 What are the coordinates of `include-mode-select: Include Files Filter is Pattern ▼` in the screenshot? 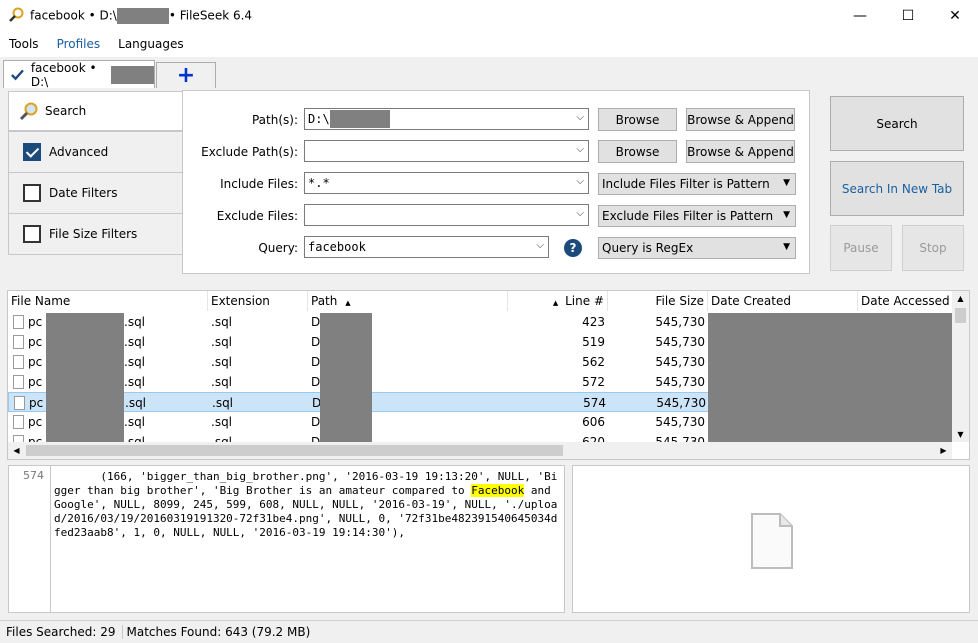 It's located at (697, 184).